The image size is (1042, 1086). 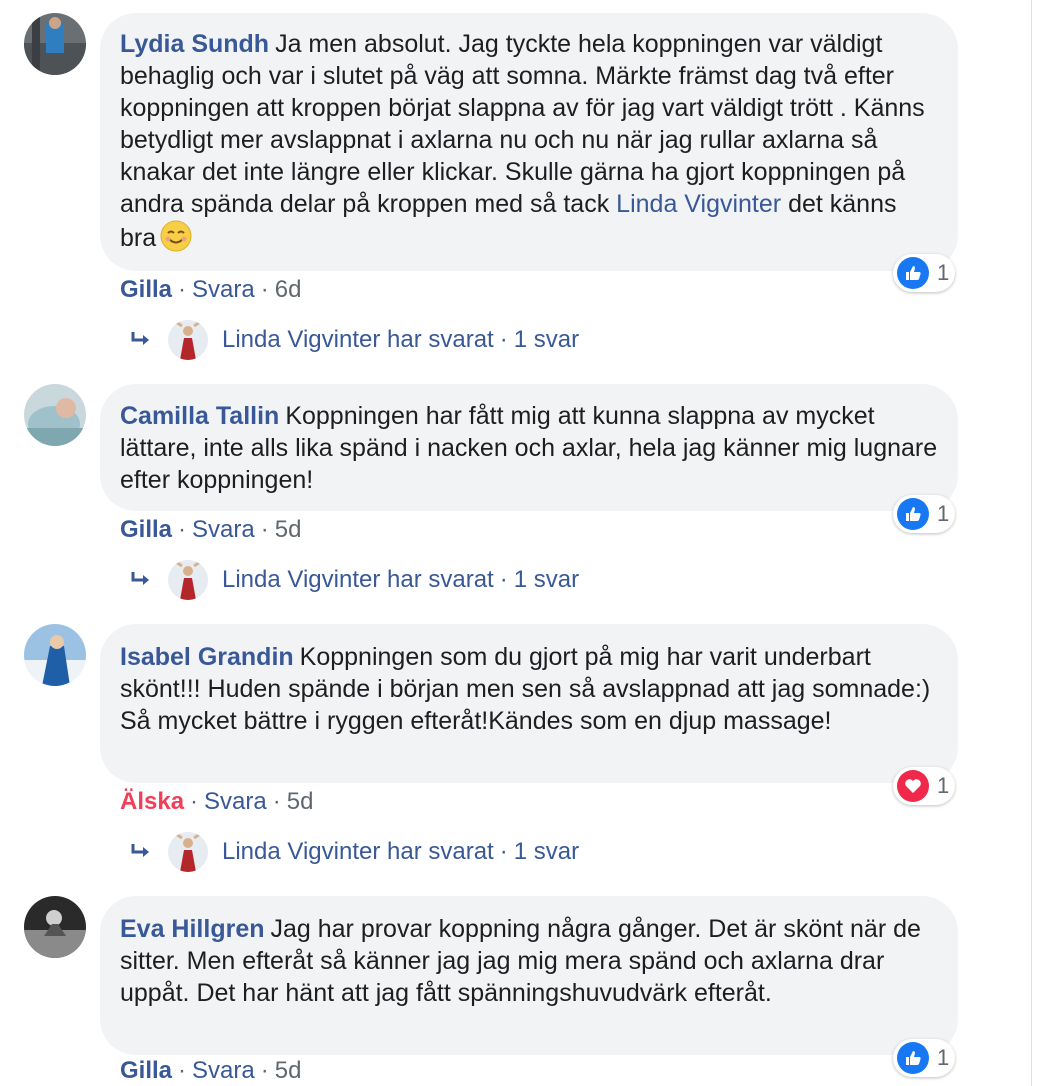 What do you see at coordinates (698, 204) in the screenshot?
I see `mention-link: Linda Vigvinter` at bounding box center [698, 204].